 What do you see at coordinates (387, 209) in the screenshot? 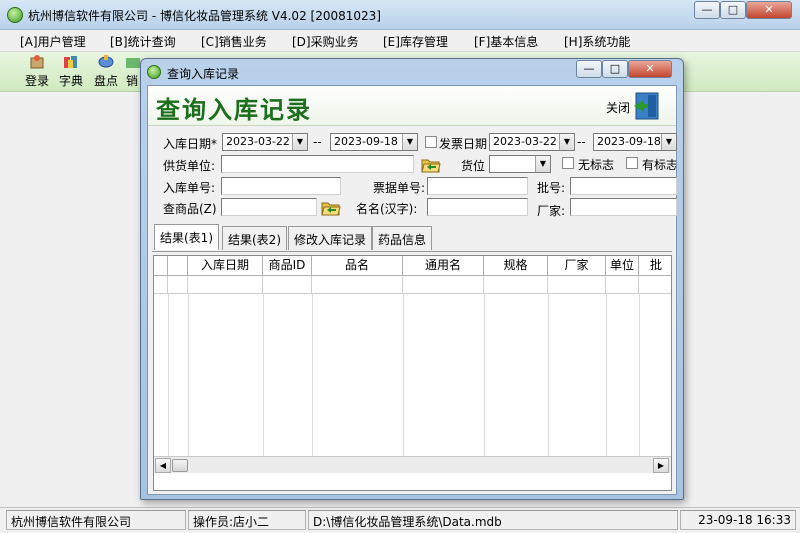
I see `name-label: 名名(汉字):` at bounding box center [387, 209].